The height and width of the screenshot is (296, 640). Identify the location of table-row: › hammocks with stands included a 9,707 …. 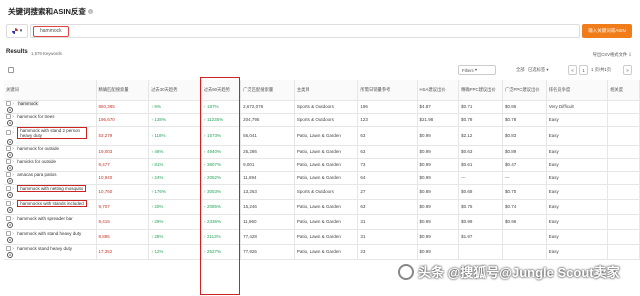
(322, 207).